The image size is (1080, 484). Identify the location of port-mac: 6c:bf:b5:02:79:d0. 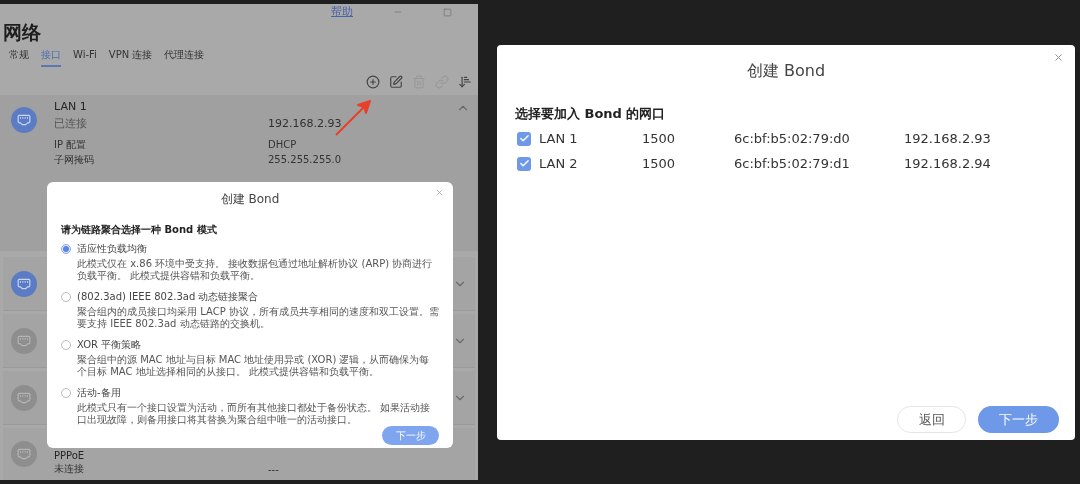
(792, 138).